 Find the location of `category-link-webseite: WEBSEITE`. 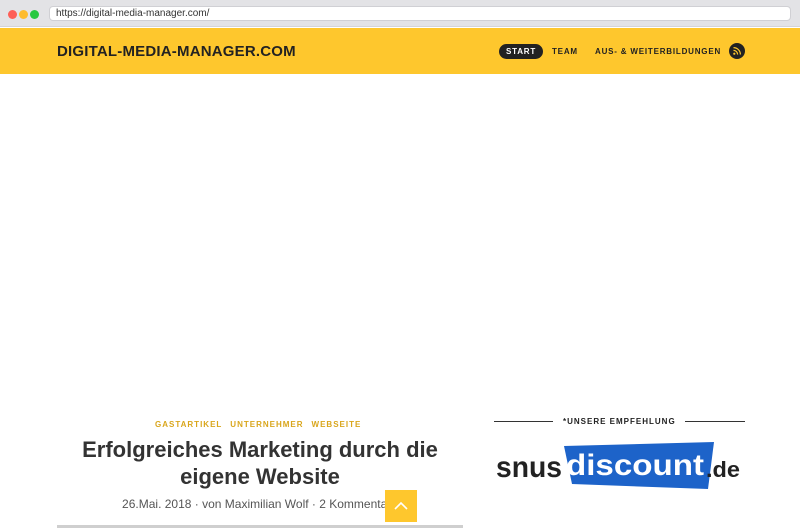

category-link-webseite: WEBSEITE is located at coordinates (337, 424).